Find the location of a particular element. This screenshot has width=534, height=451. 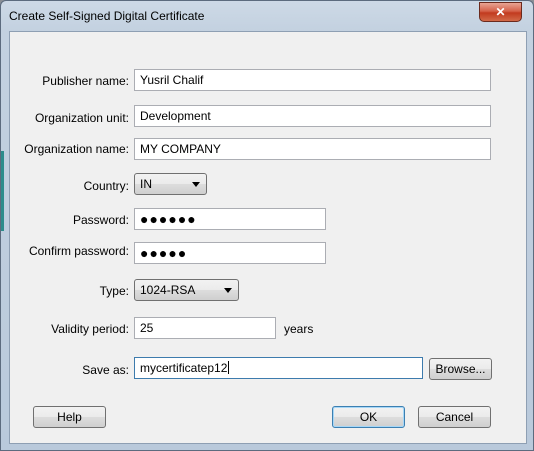

password-mask: ●●●●●● is located at coordinates (168, 219).